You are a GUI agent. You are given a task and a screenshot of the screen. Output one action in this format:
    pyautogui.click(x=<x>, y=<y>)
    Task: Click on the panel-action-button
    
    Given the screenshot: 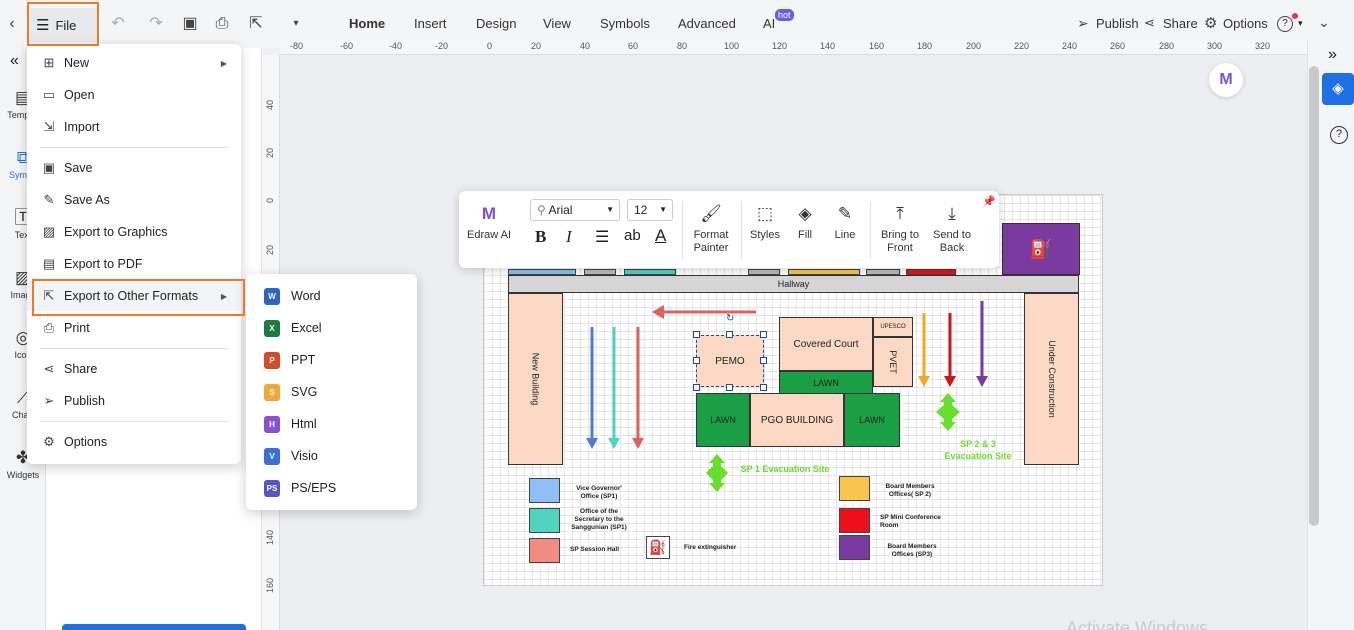 What is the action you would take?
    pyautogui.click(x=154, y=627)
    